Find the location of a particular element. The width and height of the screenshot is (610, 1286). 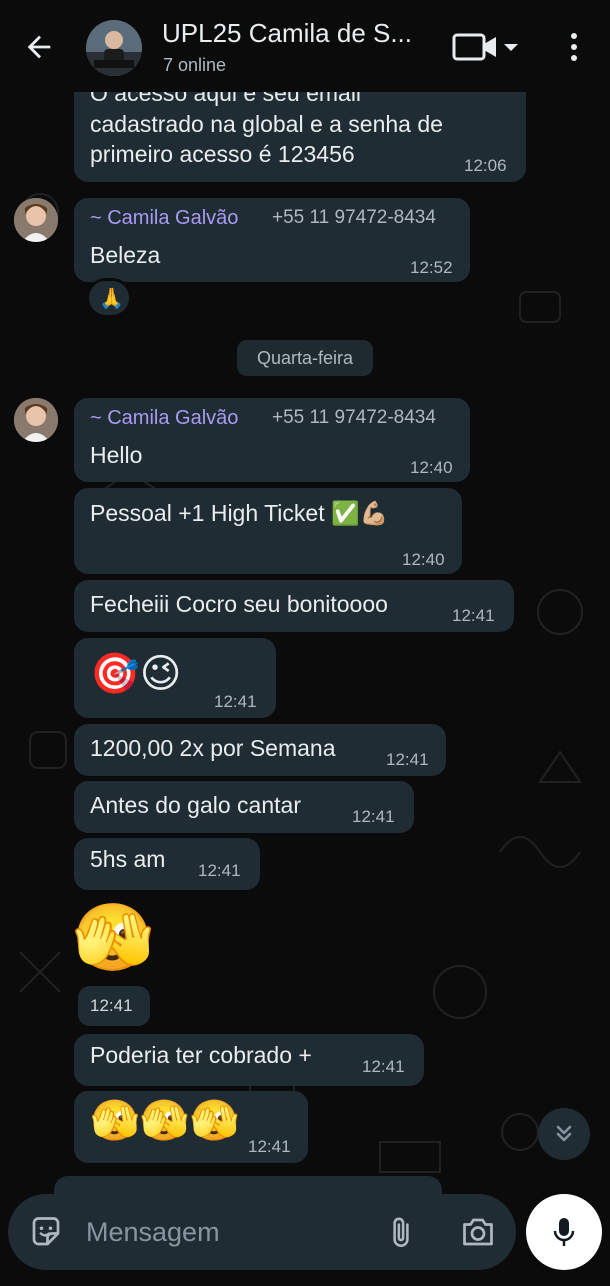

camera-icon is located at coordinates (478, 1232).